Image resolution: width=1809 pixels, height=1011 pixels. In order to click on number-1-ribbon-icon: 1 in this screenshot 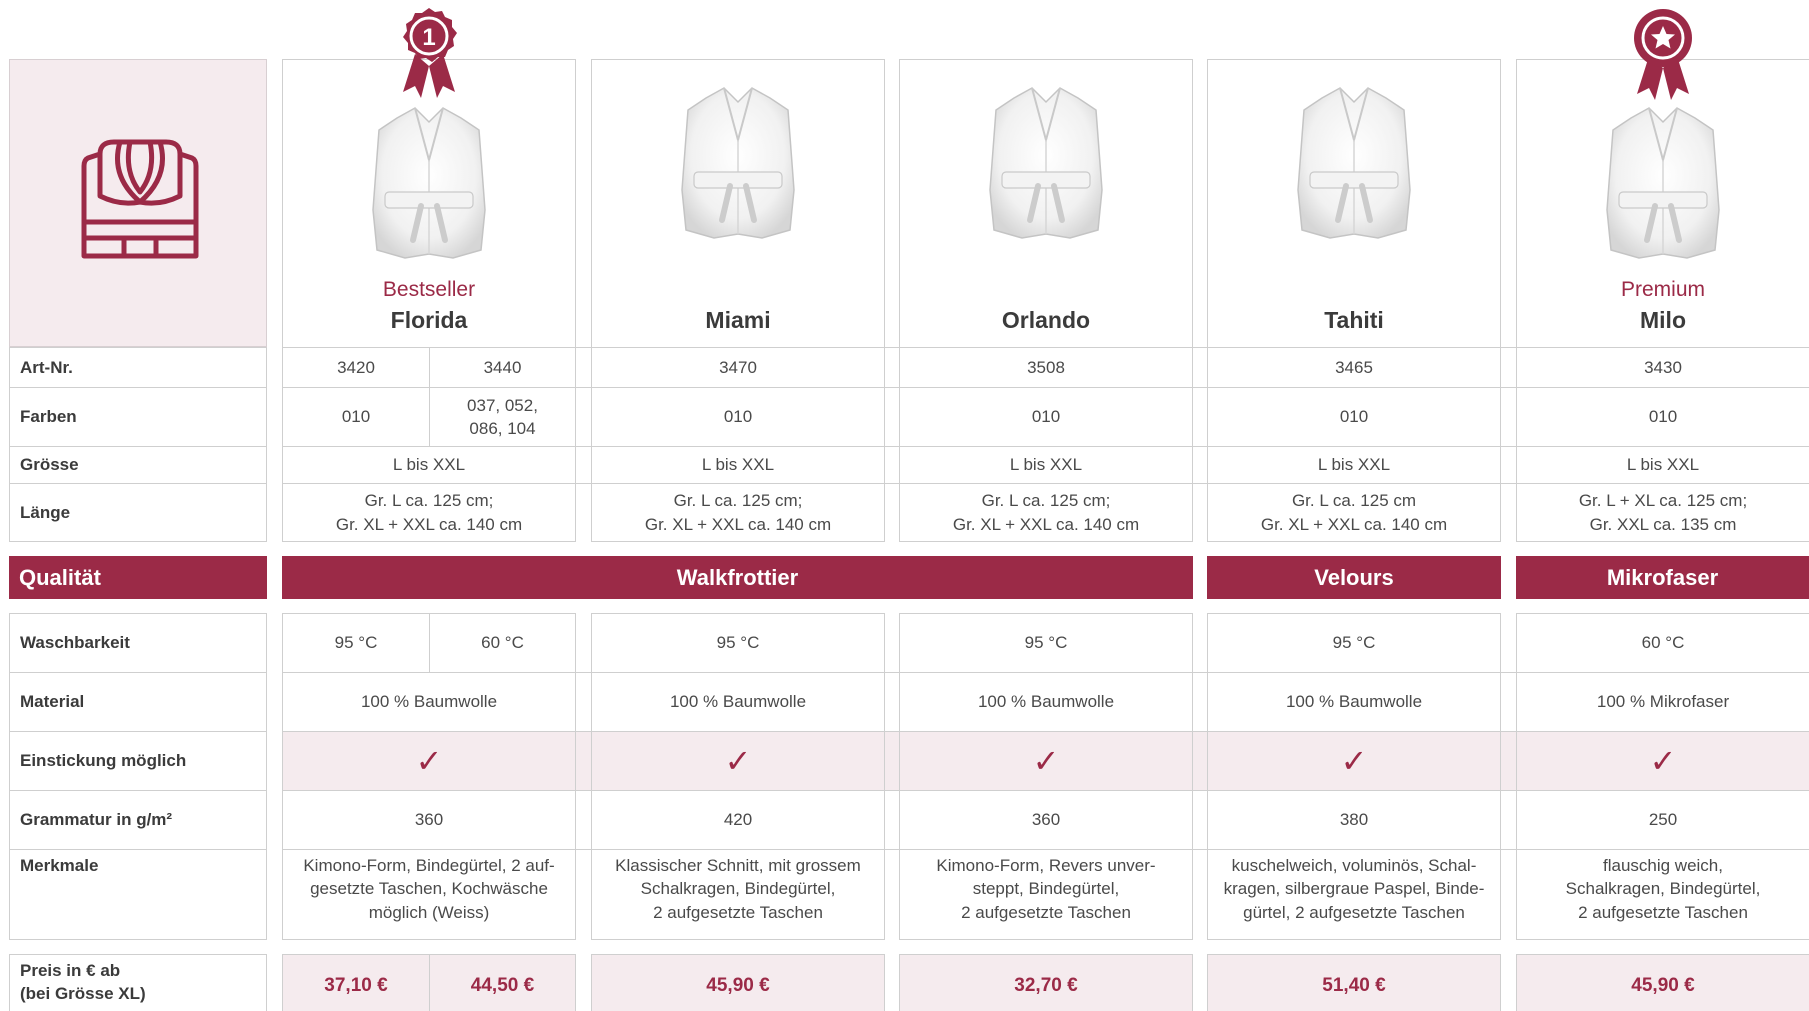, I will do `click(430, 53)`.